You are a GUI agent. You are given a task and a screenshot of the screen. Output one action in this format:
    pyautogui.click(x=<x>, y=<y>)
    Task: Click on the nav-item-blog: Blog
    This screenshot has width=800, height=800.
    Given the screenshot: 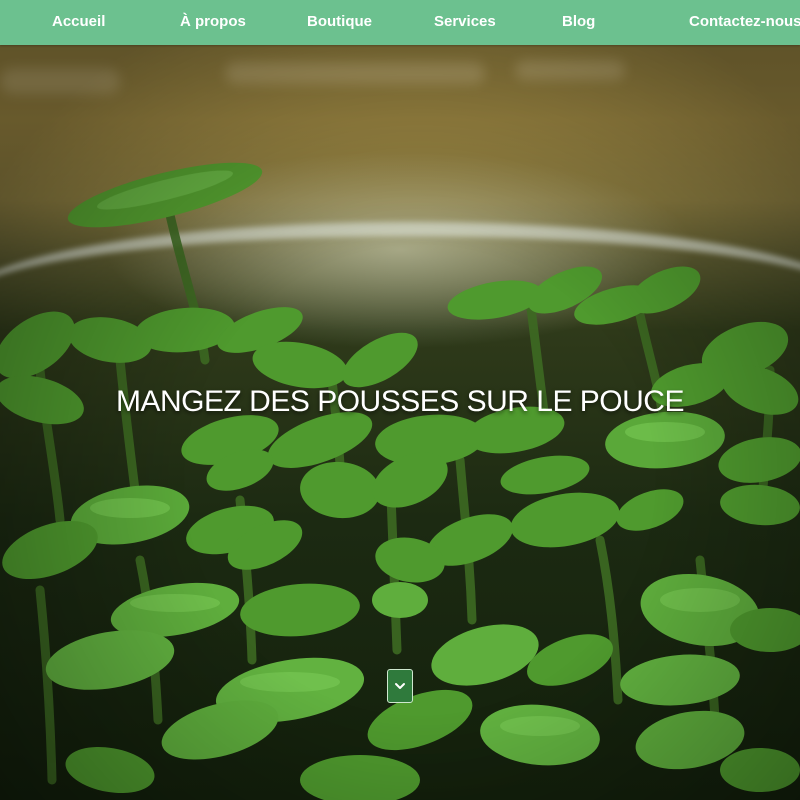 What is the action you would take?
    pyautogui.click(x=578, y=22)
    